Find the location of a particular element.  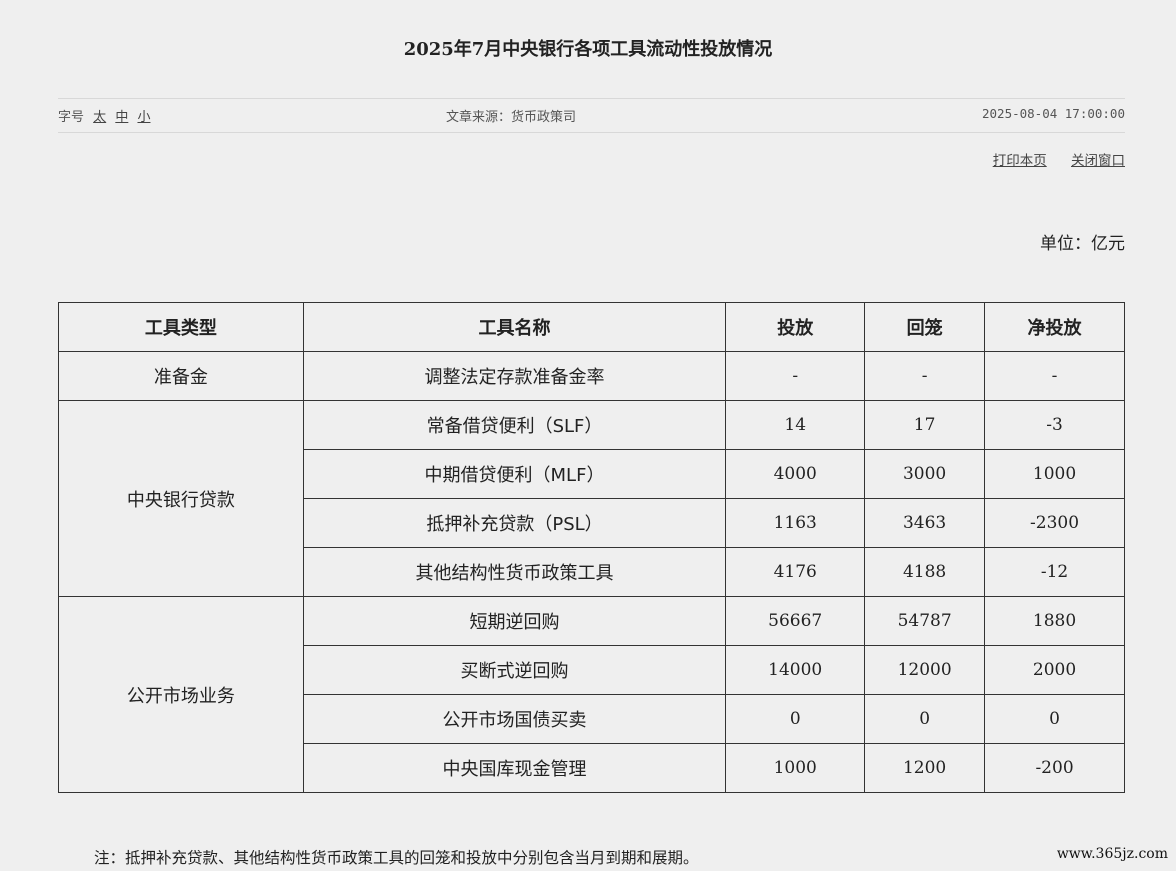

font-size-large-link: 太 is located at coordinates (99, 117).